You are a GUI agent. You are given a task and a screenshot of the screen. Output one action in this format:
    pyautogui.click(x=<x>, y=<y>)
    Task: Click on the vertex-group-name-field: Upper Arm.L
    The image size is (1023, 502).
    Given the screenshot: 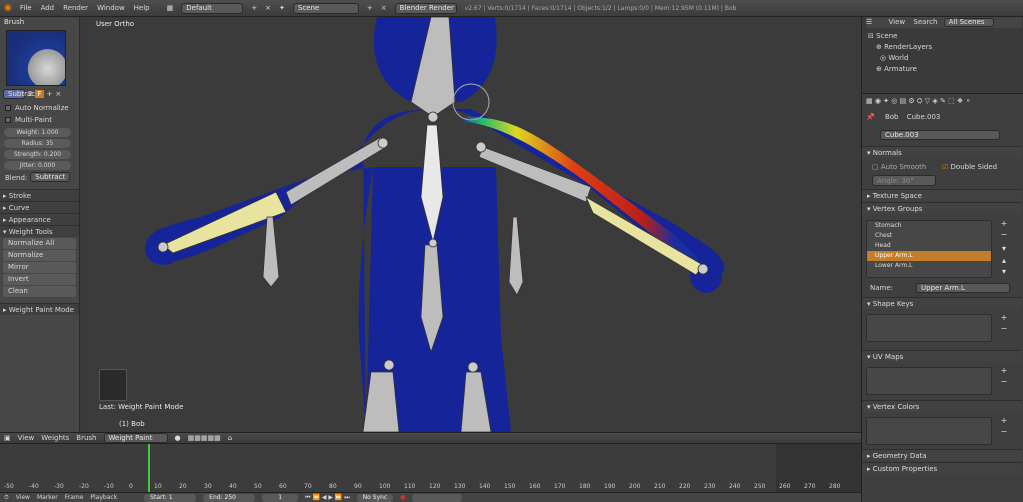 What is the action you would take?
    pyautogui.click(x=963, y=288)
    